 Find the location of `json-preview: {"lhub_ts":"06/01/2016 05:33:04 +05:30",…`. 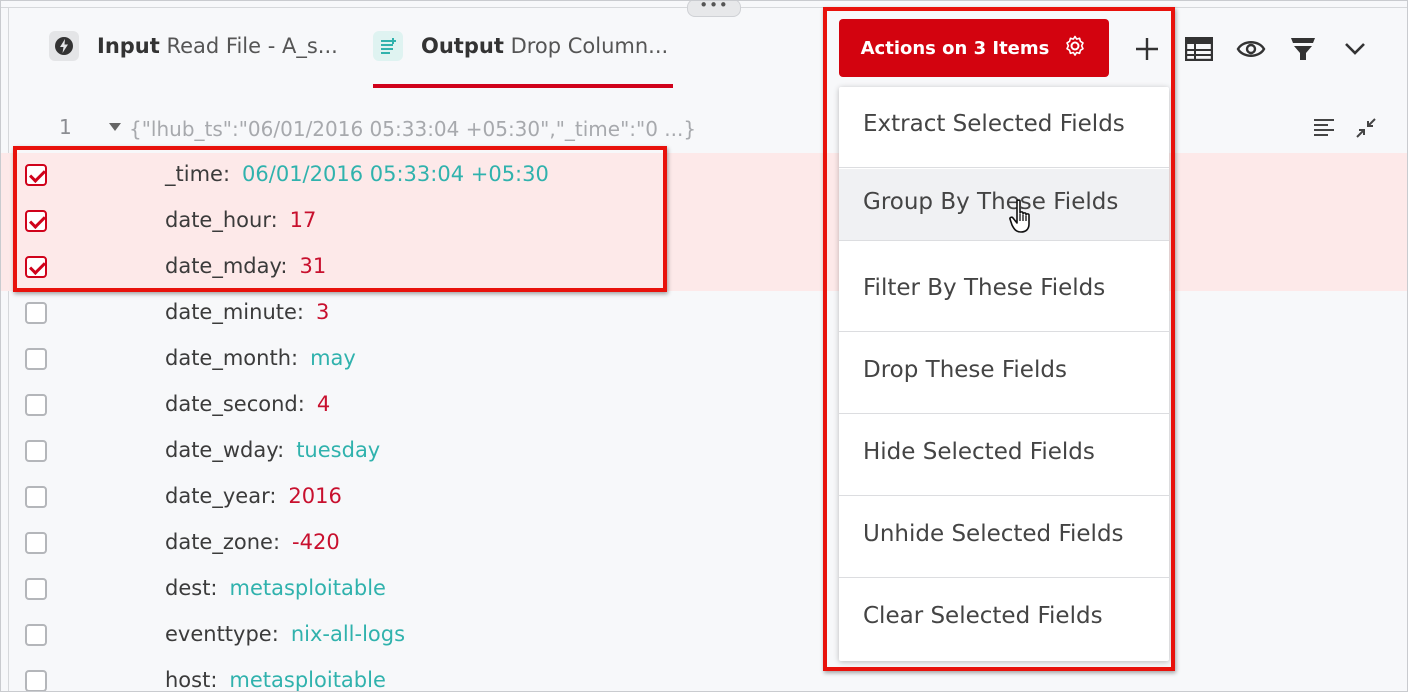

json-preview: {"lhub_ts":"06/01/2016 05:33:04 +05:30",… is located at coordinates (413, 129).